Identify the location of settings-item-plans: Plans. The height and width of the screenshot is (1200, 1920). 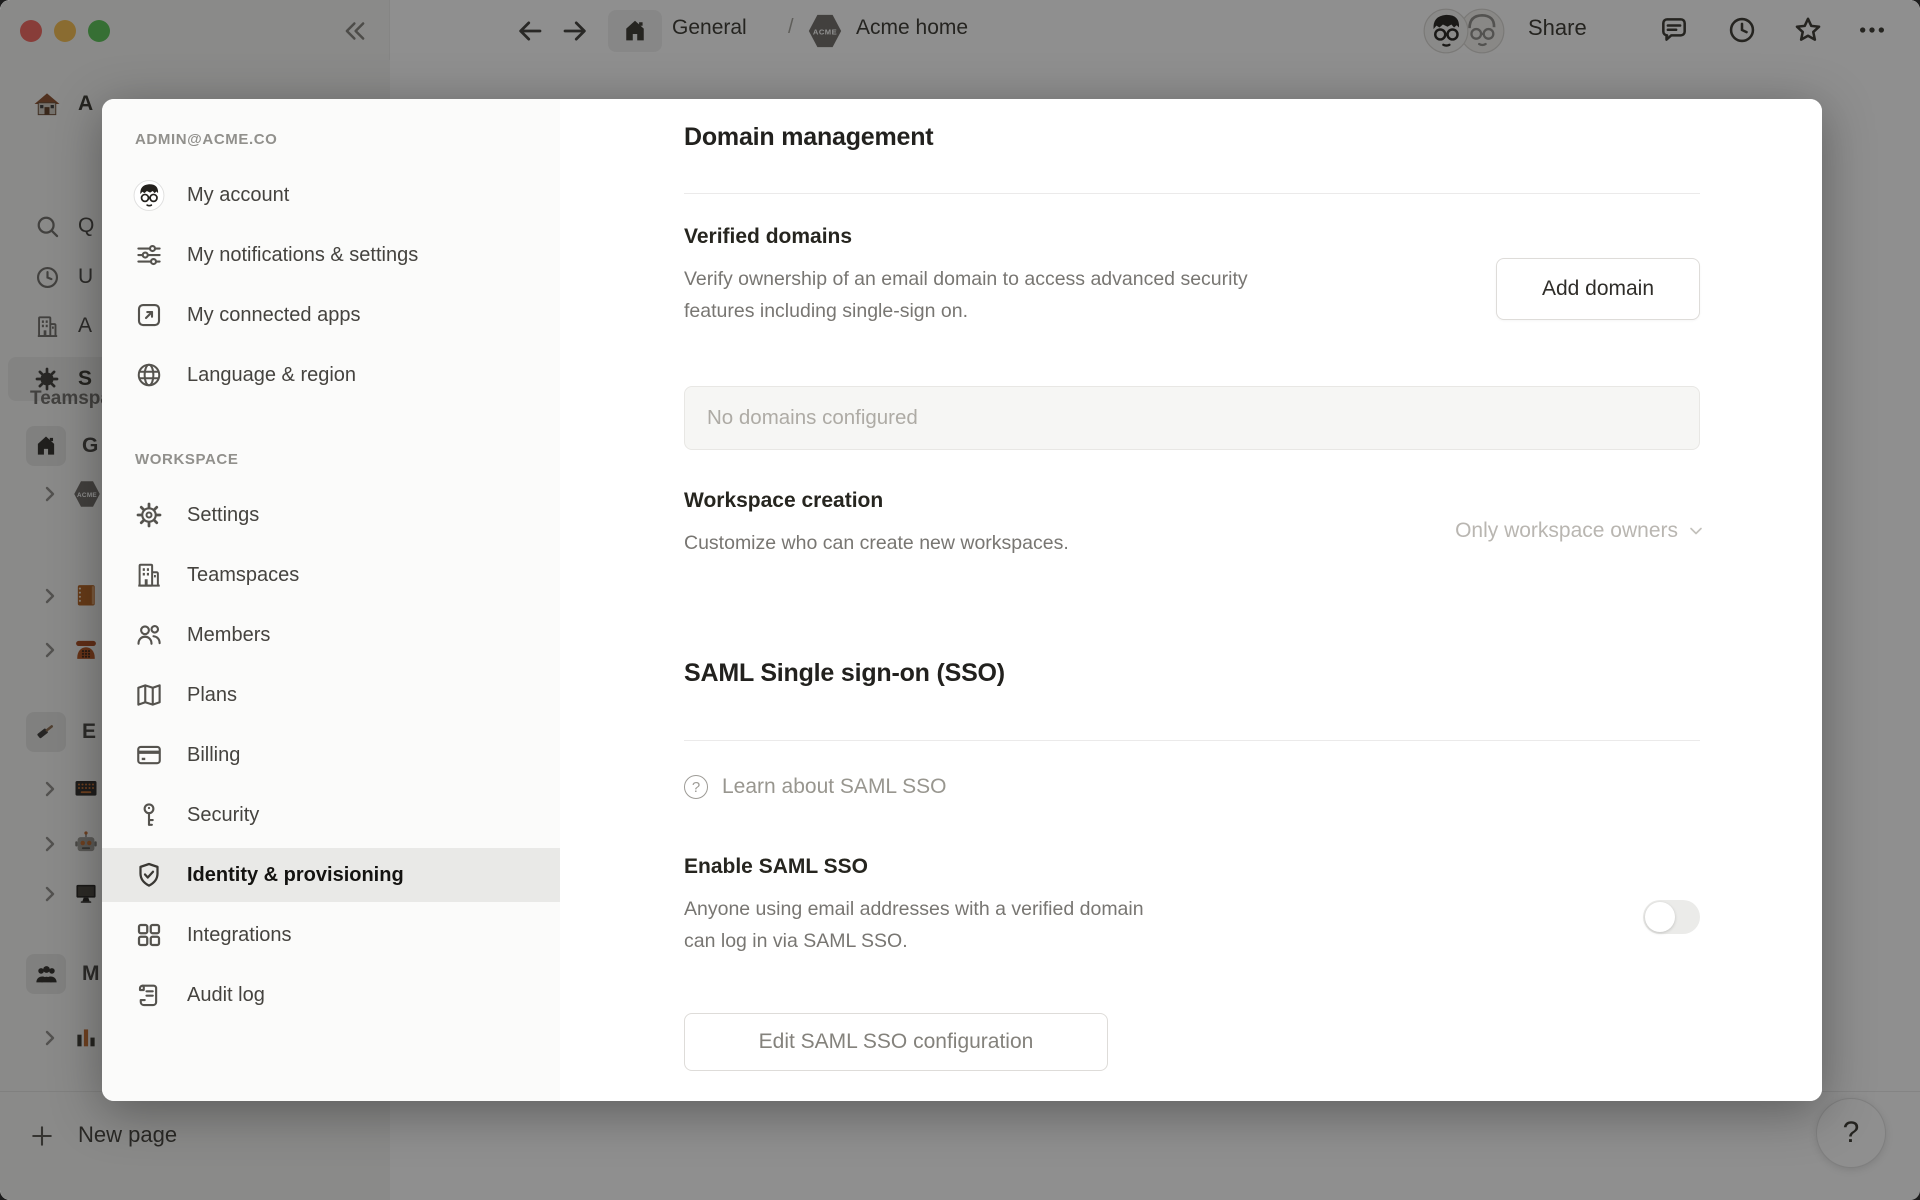
(331, 695).